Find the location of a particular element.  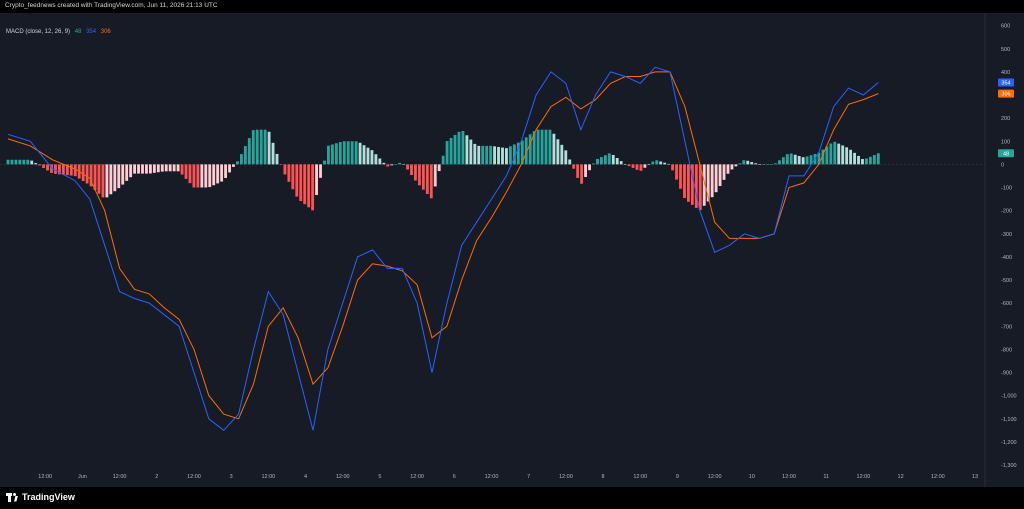

y-tick-label: 500 is located at coordinates (1005, 50).